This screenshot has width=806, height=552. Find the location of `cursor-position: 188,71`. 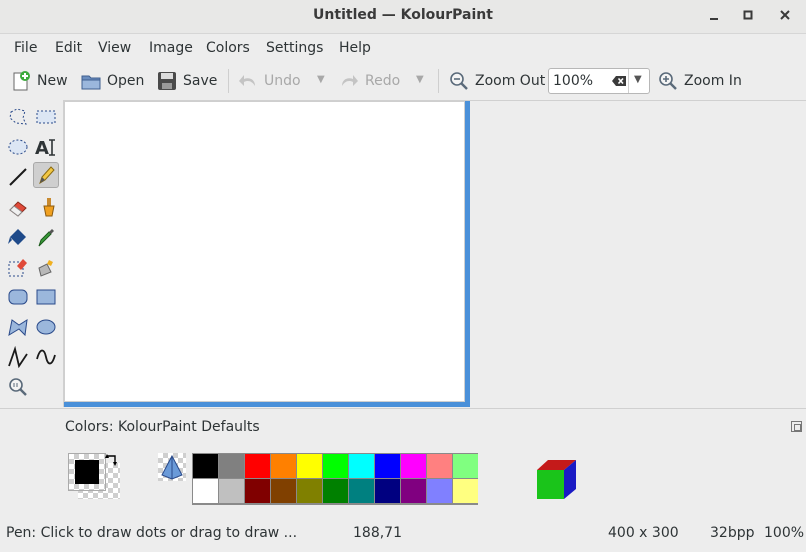

cursor-position: 188,71 is located at coordinates (377, 533).